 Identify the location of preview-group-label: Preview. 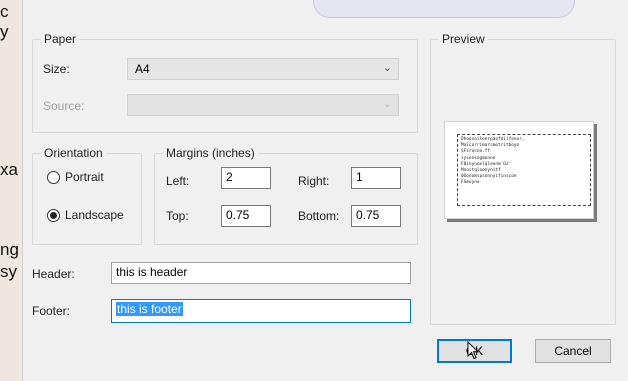
(463, 39).